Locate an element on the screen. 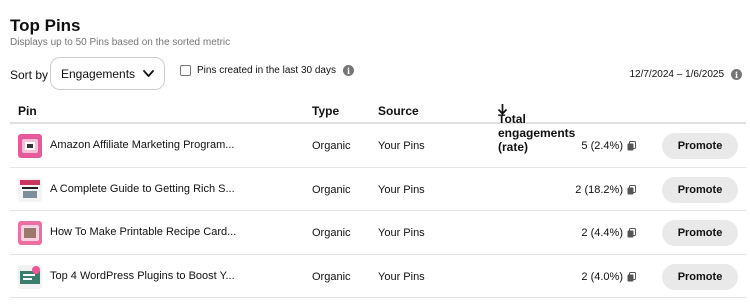 This screenshot has height=306, width=750. recent-pins-checkbox-label: Pins created in the last 30 days is located at coordinates (266, 70).